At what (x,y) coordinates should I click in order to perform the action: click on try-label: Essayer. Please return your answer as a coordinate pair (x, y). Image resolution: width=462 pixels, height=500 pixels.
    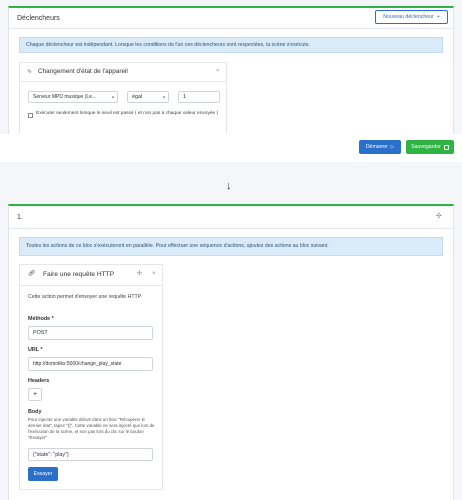
    Looking at the image, I should click on (43, 474).